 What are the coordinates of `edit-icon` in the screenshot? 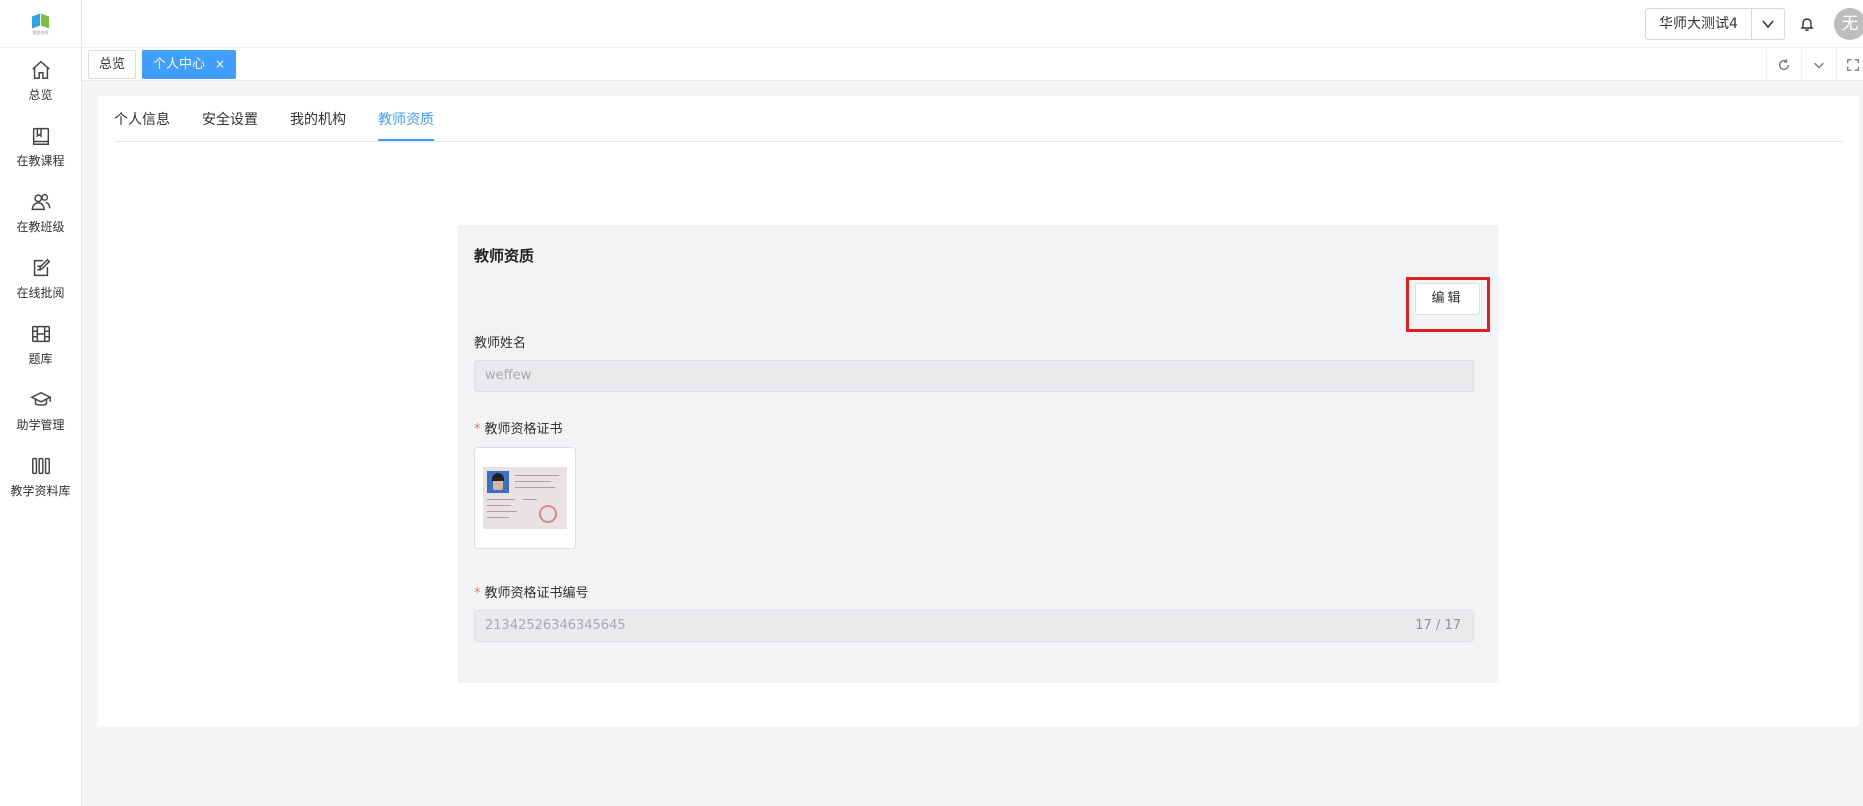 It's located at (41, 267).